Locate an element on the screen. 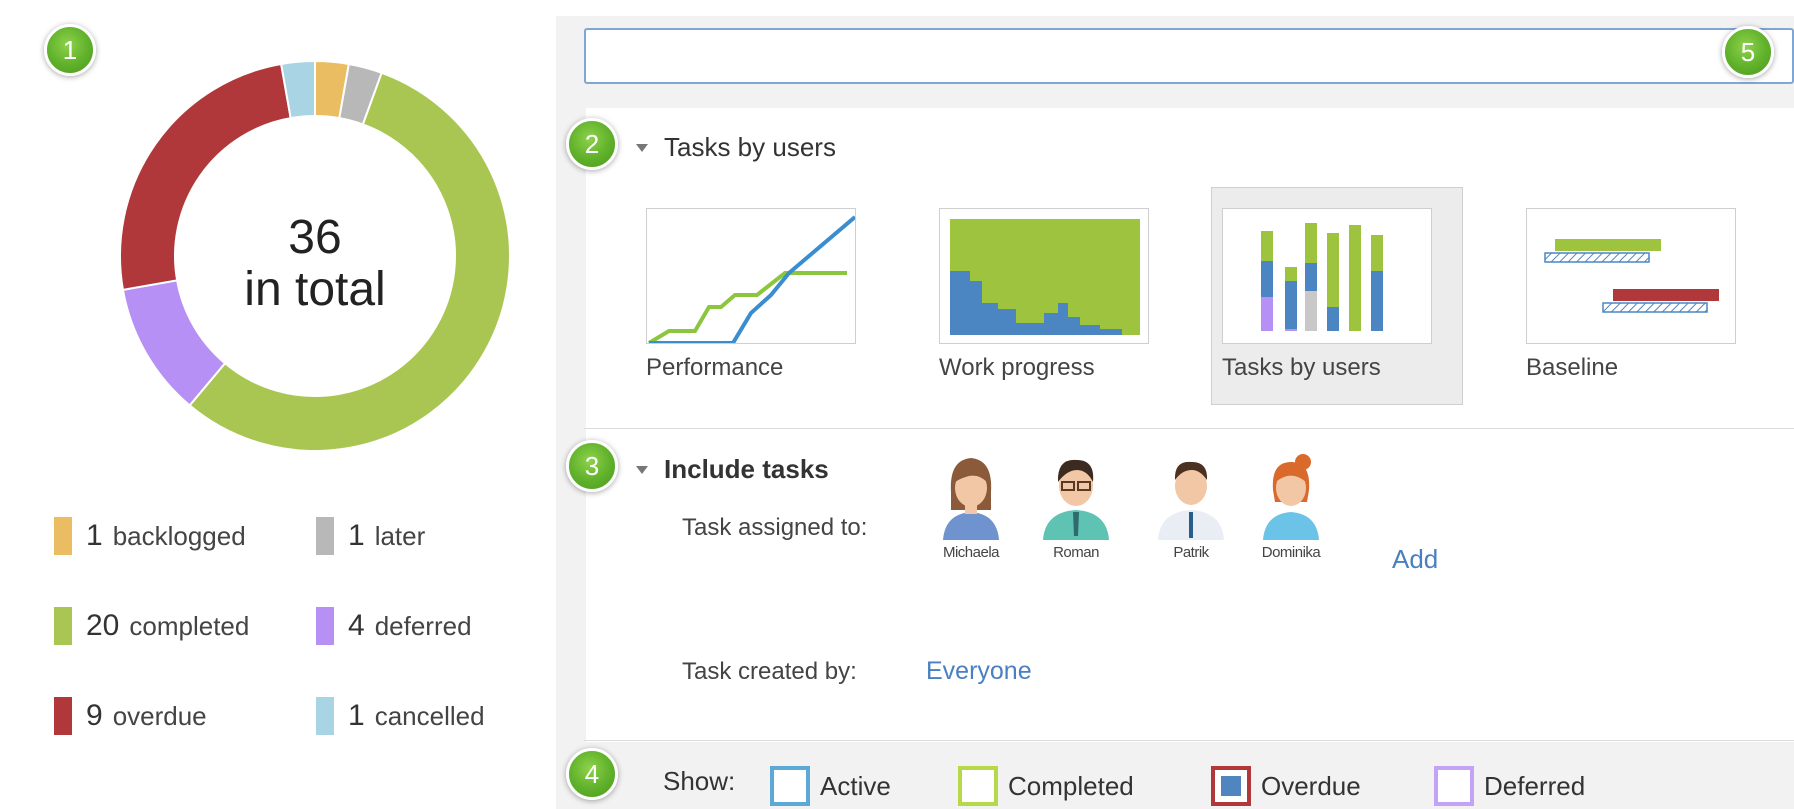  total-count-label: 36 in total is located at coordinates (315, 264).